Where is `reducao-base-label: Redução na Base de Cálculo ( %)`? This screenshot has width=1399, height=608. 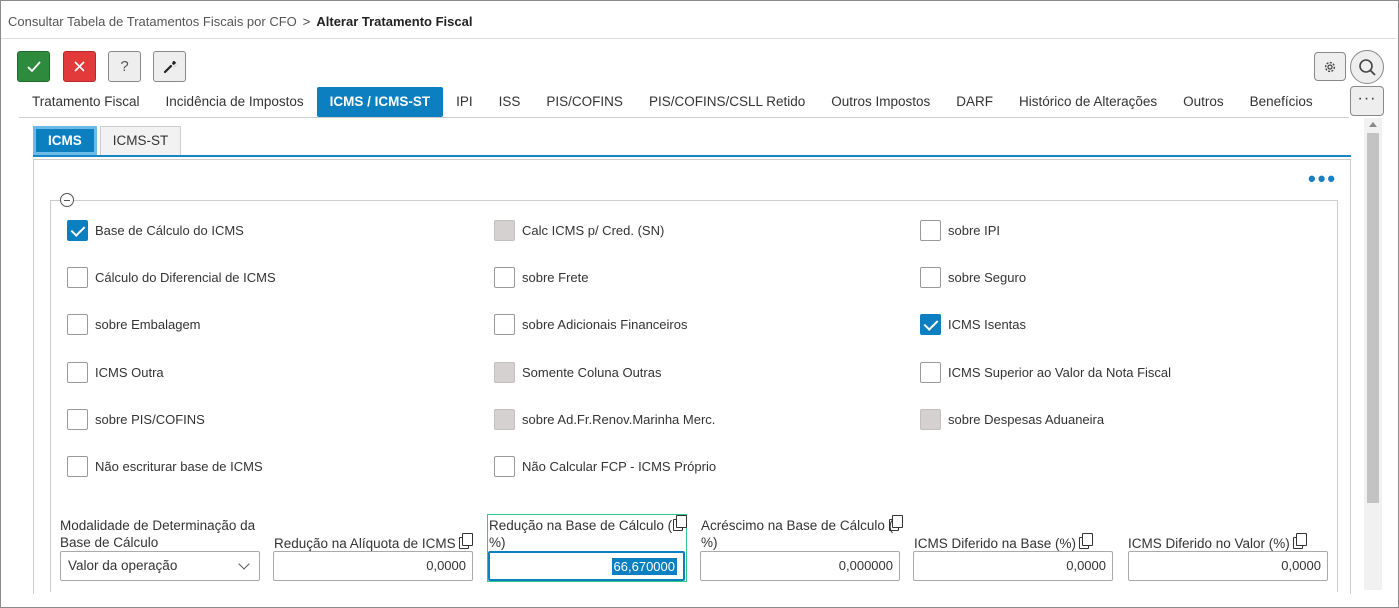 reducao-base-label: Redução na Base de Cálculo ( %) is located at coordinates (588, 533).